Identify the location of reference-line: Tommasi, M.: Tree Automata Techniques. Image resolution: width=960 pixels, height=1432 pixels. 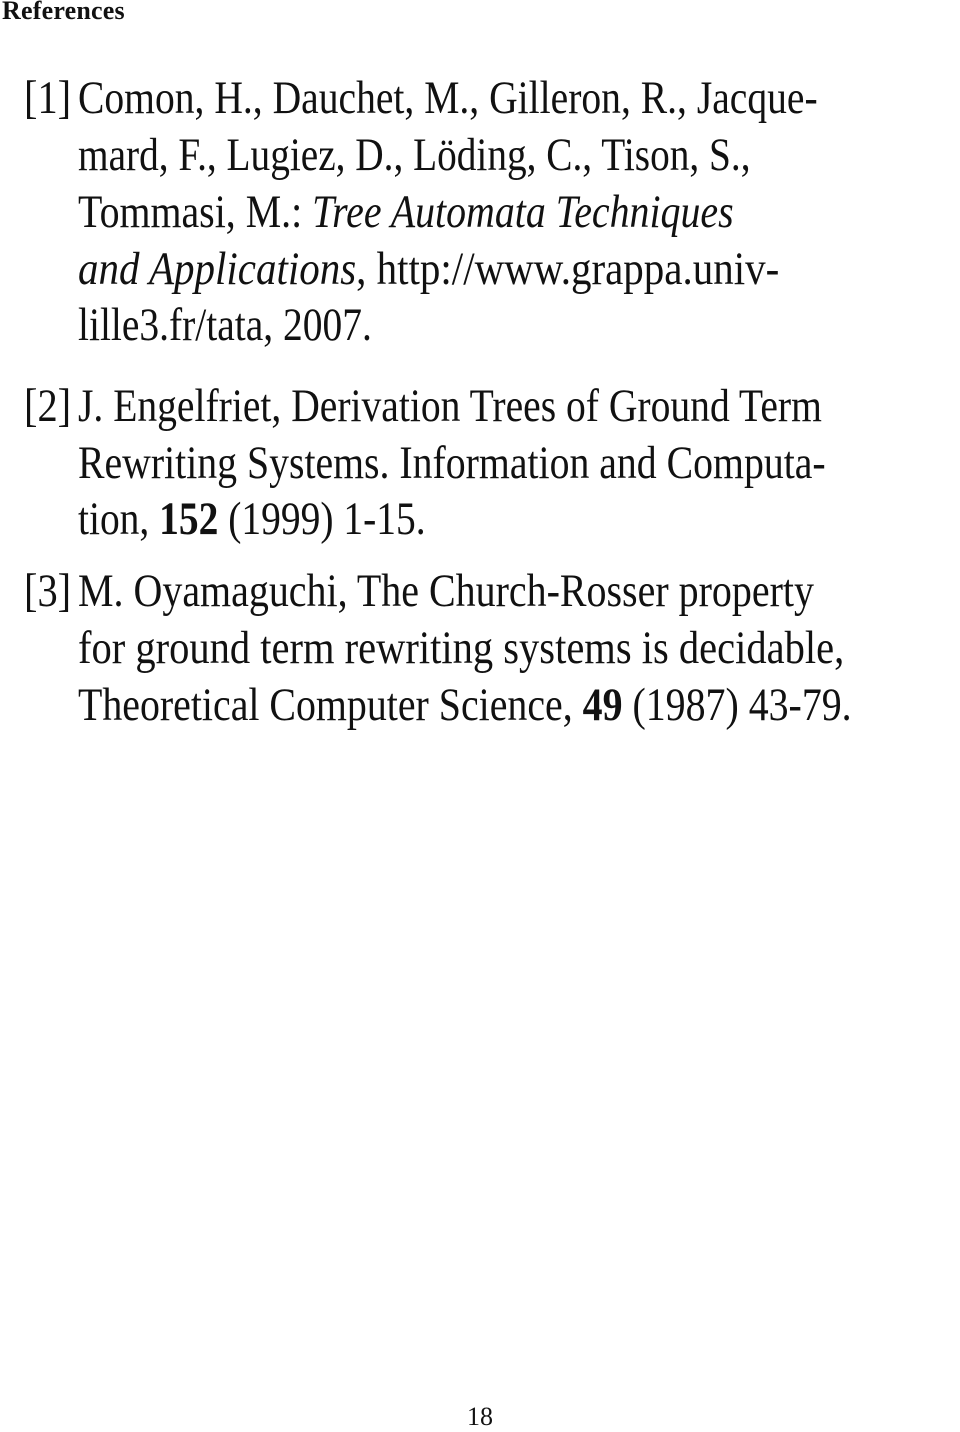
(406, 212).